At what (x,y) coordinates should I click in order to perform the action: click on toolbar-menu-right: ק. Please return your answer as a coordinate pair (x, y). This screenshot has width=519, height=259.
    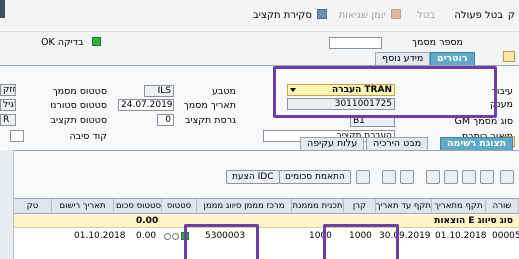
    Looking at the image, I should click on (511, 16).